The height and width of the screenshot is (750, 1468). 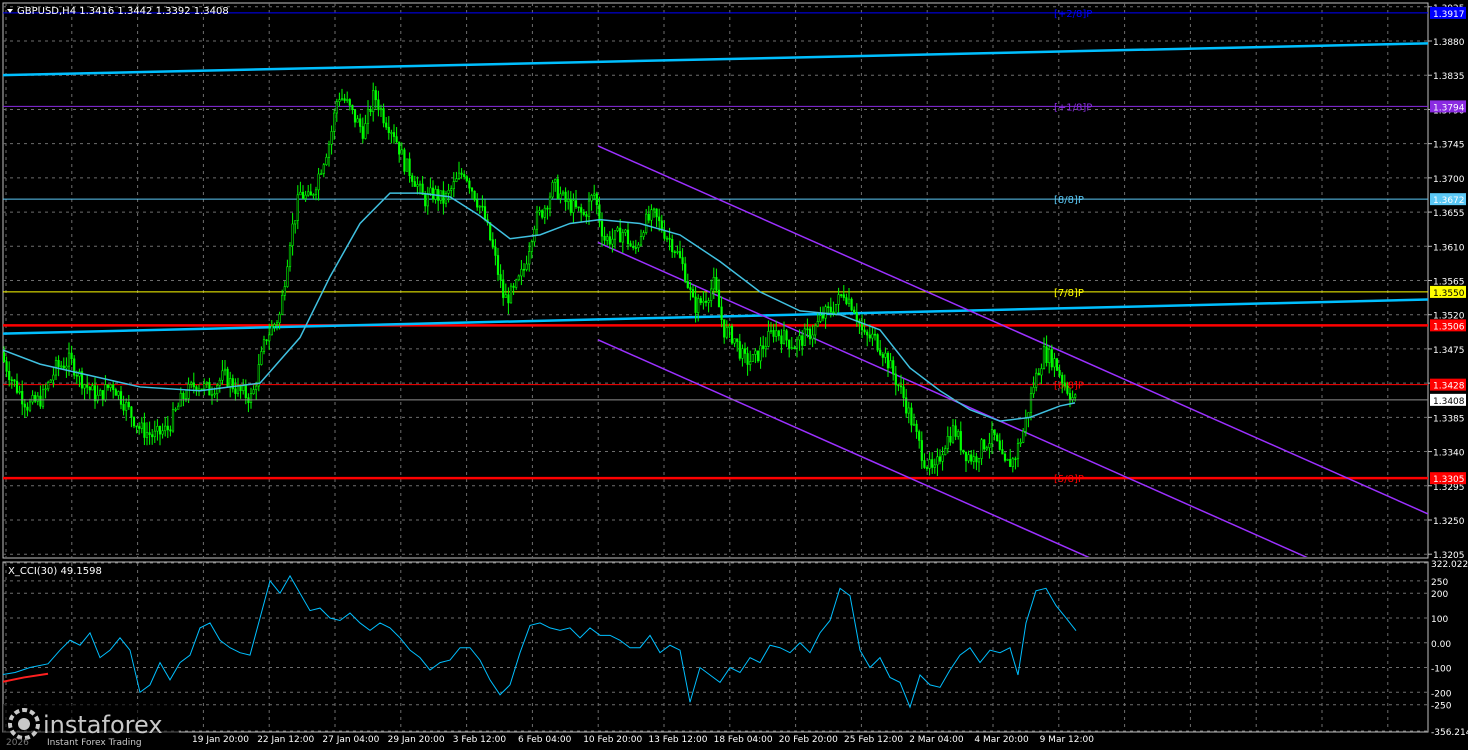 What do you see at coordinates (545, 740) in the screenshot?
I see `time-tick-label: 6 Feb 04:00` at bounding box center [545, 740].